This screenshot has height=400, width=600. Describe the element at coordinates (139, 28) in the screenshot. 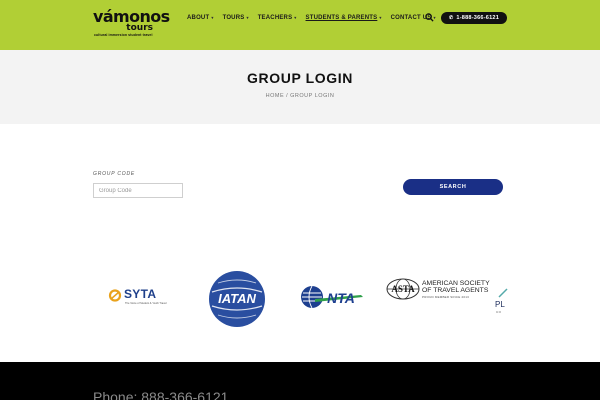

I see `logo-subword: tours` at that location.